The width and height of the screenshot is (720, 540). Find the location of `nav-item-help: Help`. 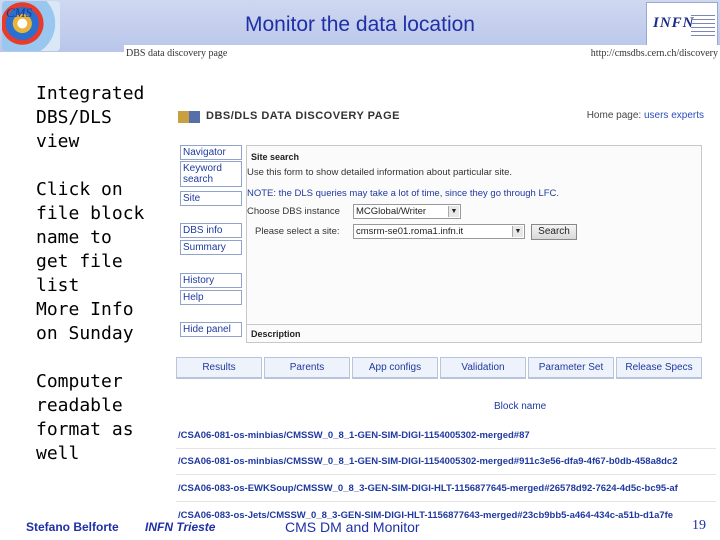

nav-item-help: Help is located at coordinates (211, 297).